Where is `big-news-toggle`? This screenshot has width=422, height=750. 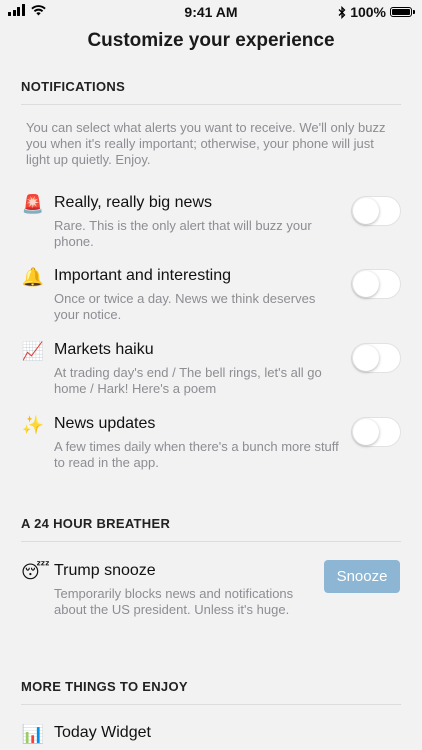 big-news-toggle is located at coordinates (376, 211).